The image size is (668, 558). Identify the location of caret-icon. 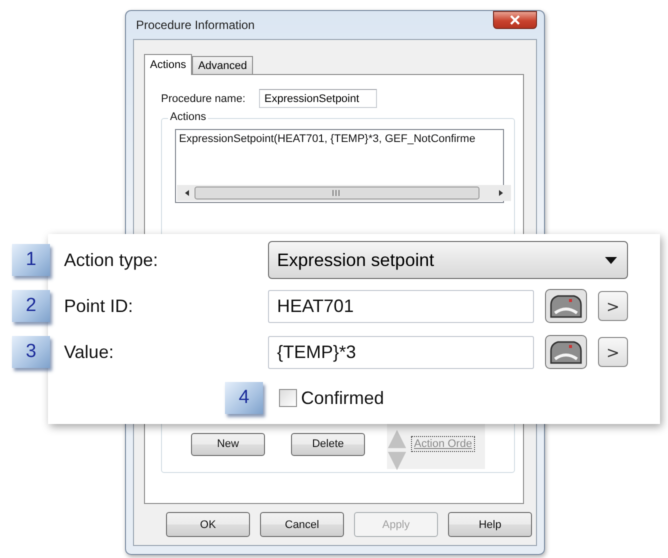
(611, 260).